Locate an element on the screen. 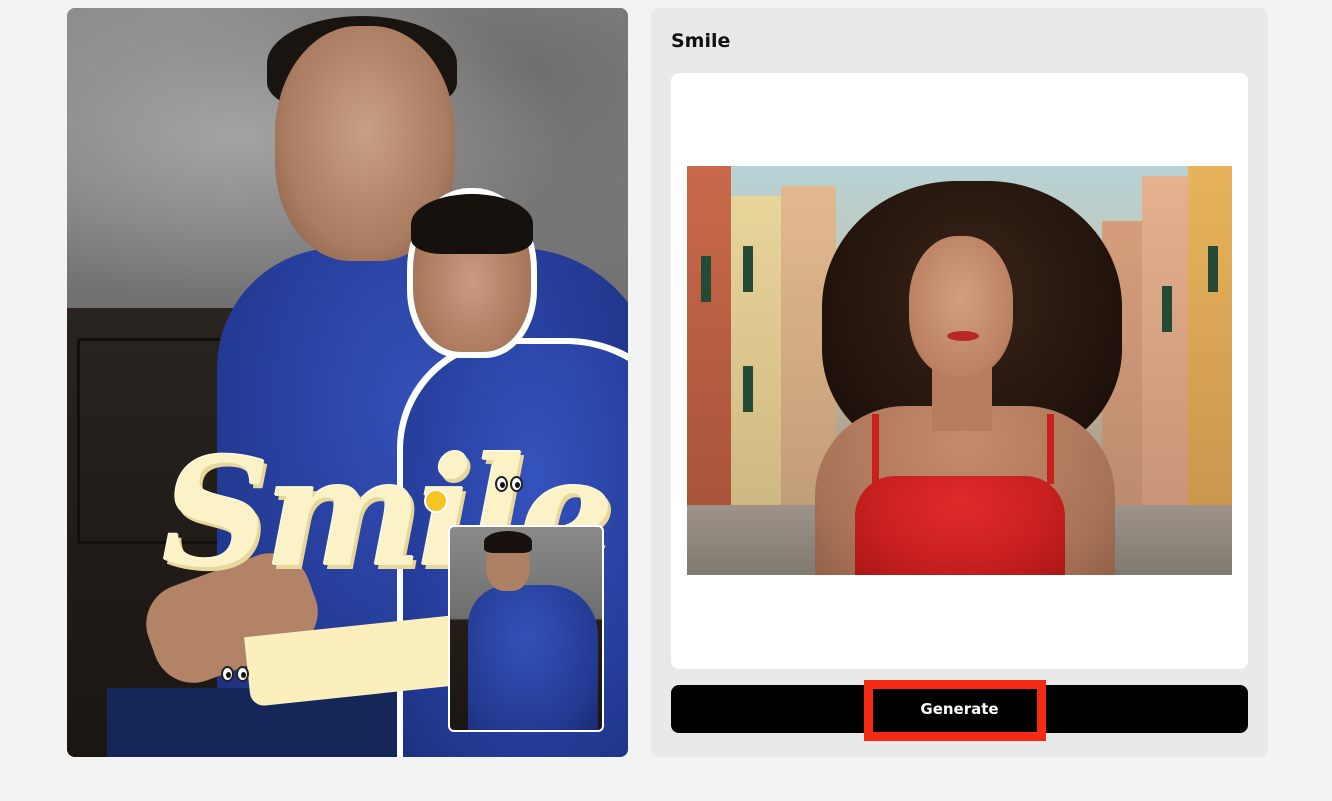  panel-title: Smile is located at coordinates (701, 41).